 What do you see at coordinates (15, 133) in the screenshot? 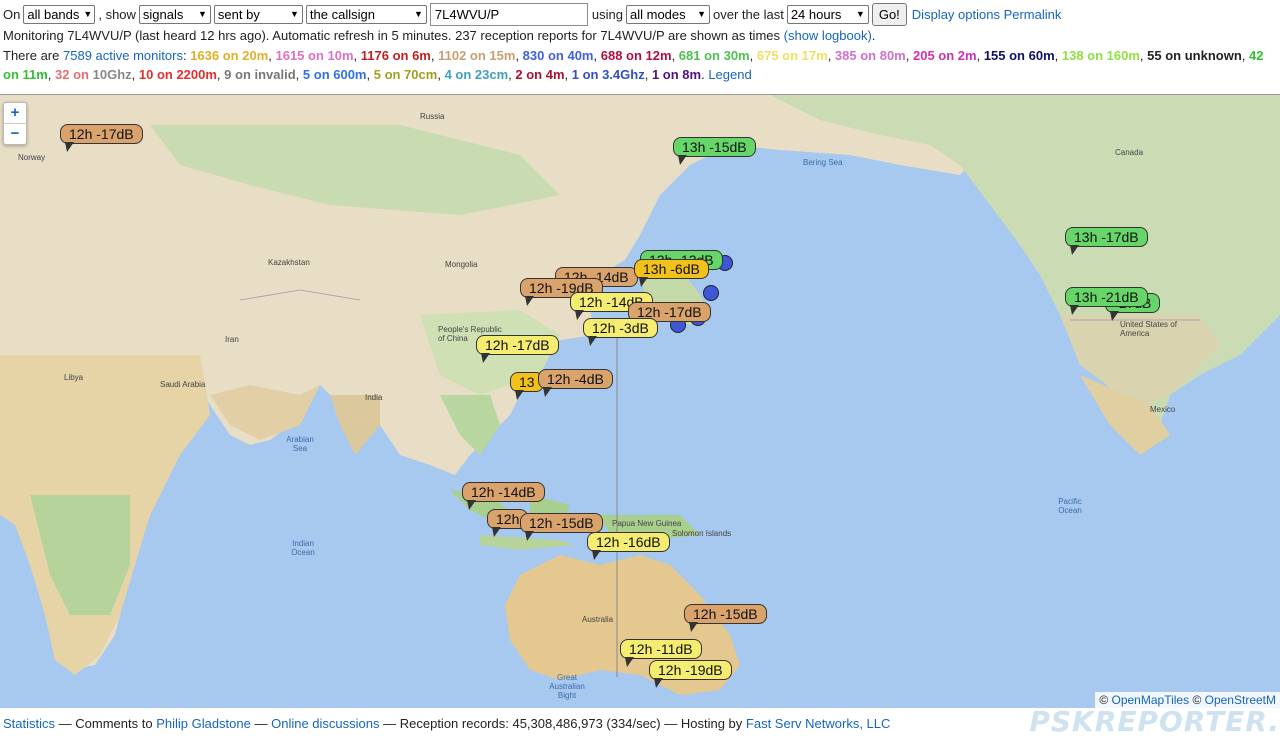
I see `zoom-out-button: −` at bounding box center [15, 133].